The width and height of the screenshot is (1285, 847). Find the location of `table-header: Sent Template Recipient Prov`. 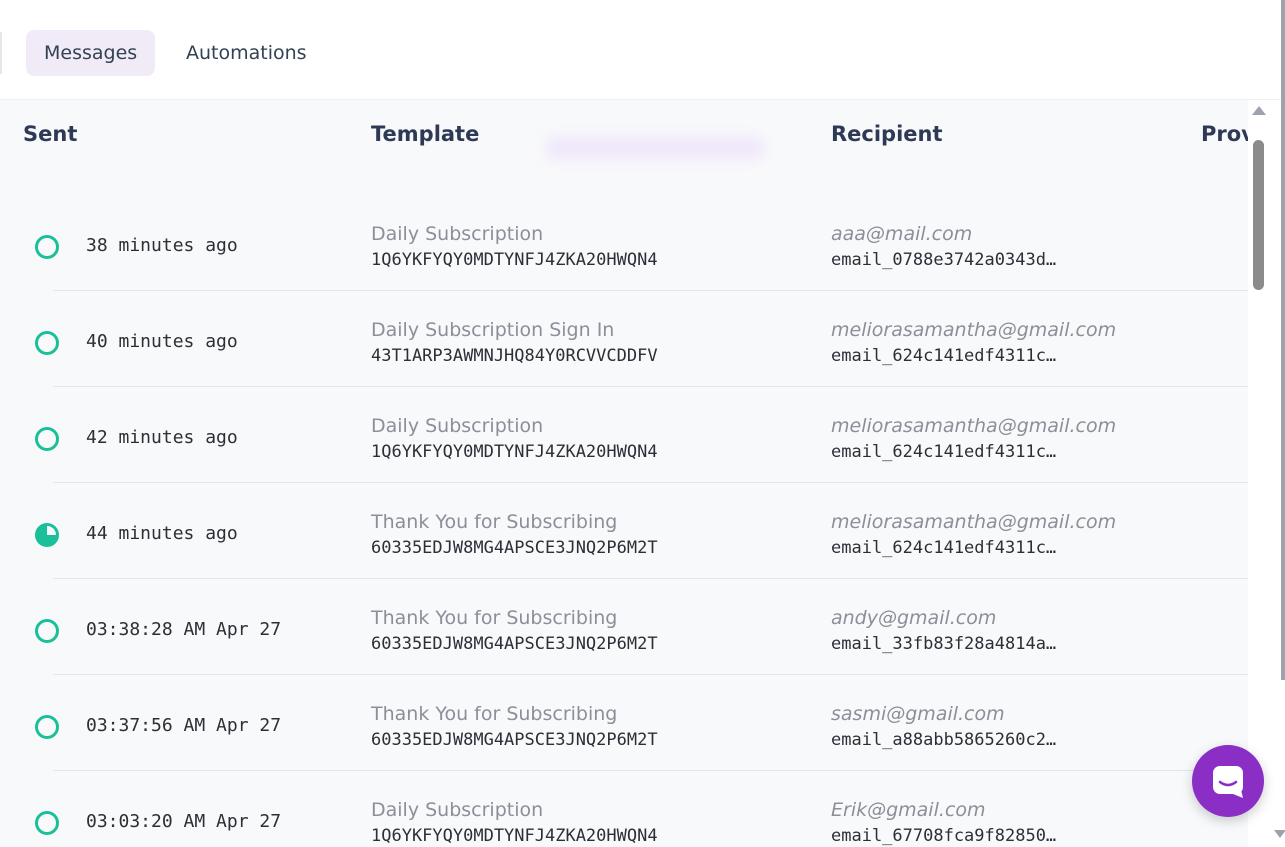

table-header: Sent Template Recipient Prov is located at coordinates (624, 137).